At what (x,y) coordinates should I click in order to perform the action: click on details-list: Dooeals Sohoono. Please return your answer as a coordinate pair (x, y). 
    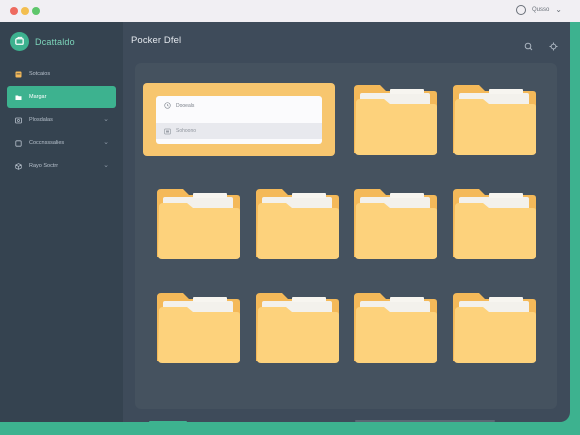
    Looking at the image, I should click on (239, 120).